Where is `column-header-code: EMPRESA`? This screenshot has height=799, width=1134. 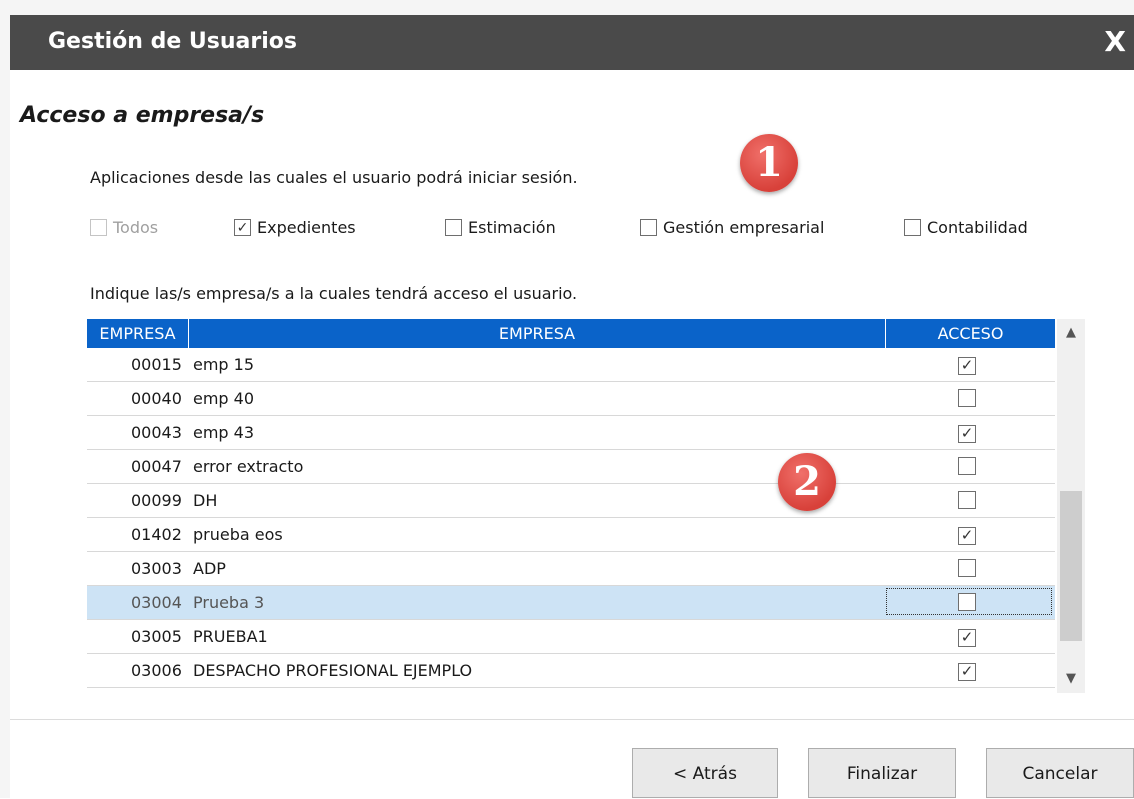 column-header-code: EMPRESA is located at coordinates (138, 333).